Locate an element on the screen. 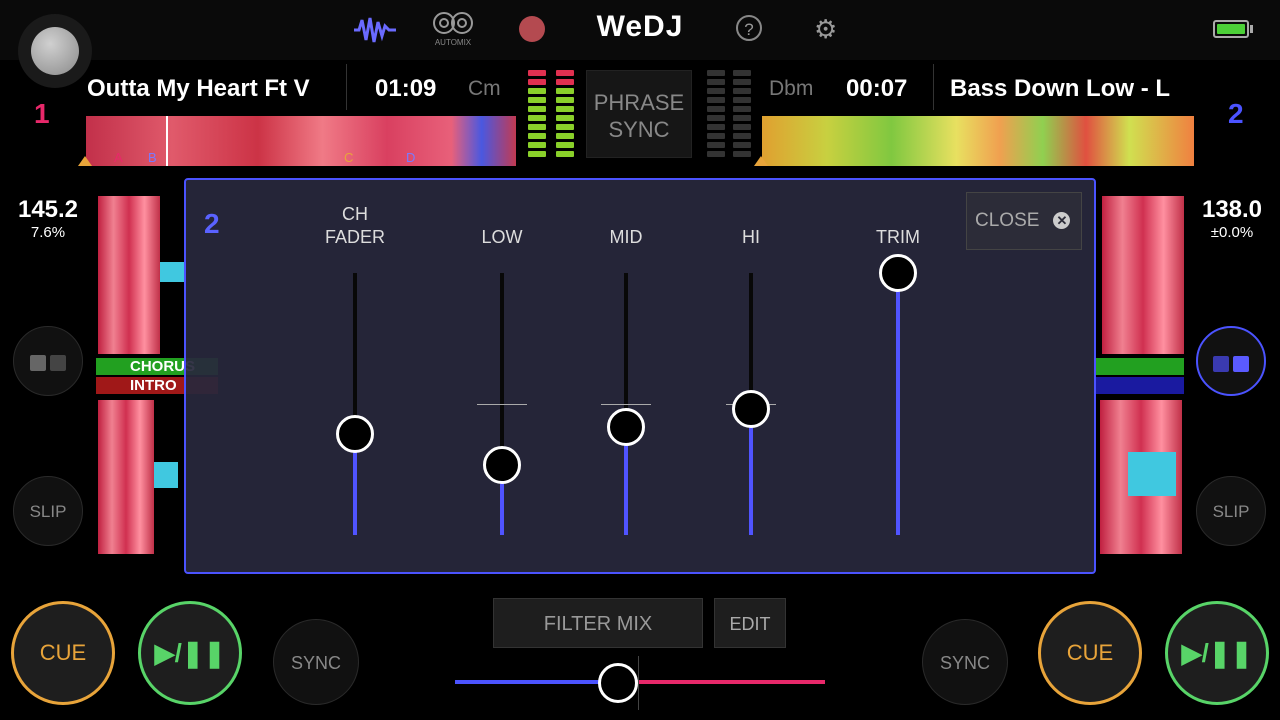 The image size is (1280, 720). deck1-slip-button: SLIP is located at coordinates (48, 511).